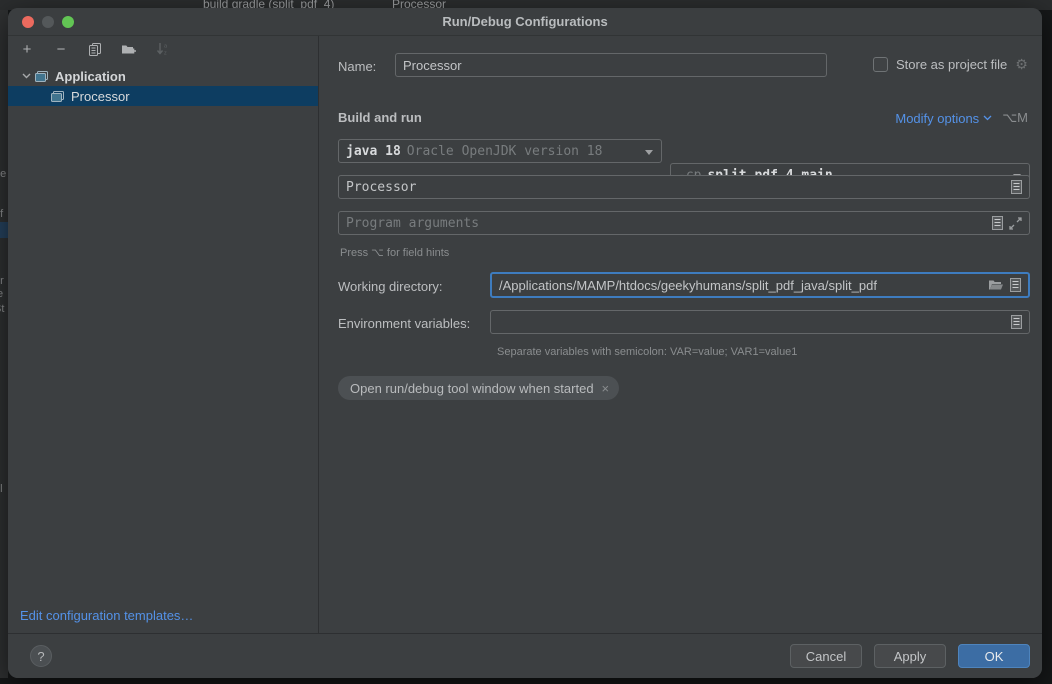 The width and height of the screenshot is (1052, 684). Describe the element at coordinates (41, 656) in the screenshot. I see `help-button: ?` at that location.